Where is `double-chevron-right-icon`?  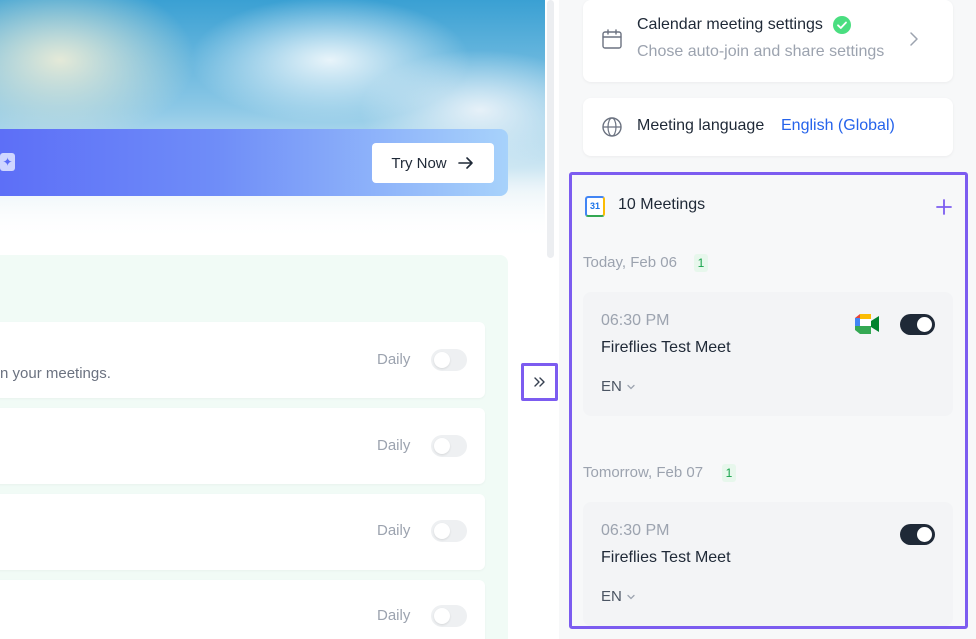
double-chevron-right-icon is located at coordinates (539, 382).